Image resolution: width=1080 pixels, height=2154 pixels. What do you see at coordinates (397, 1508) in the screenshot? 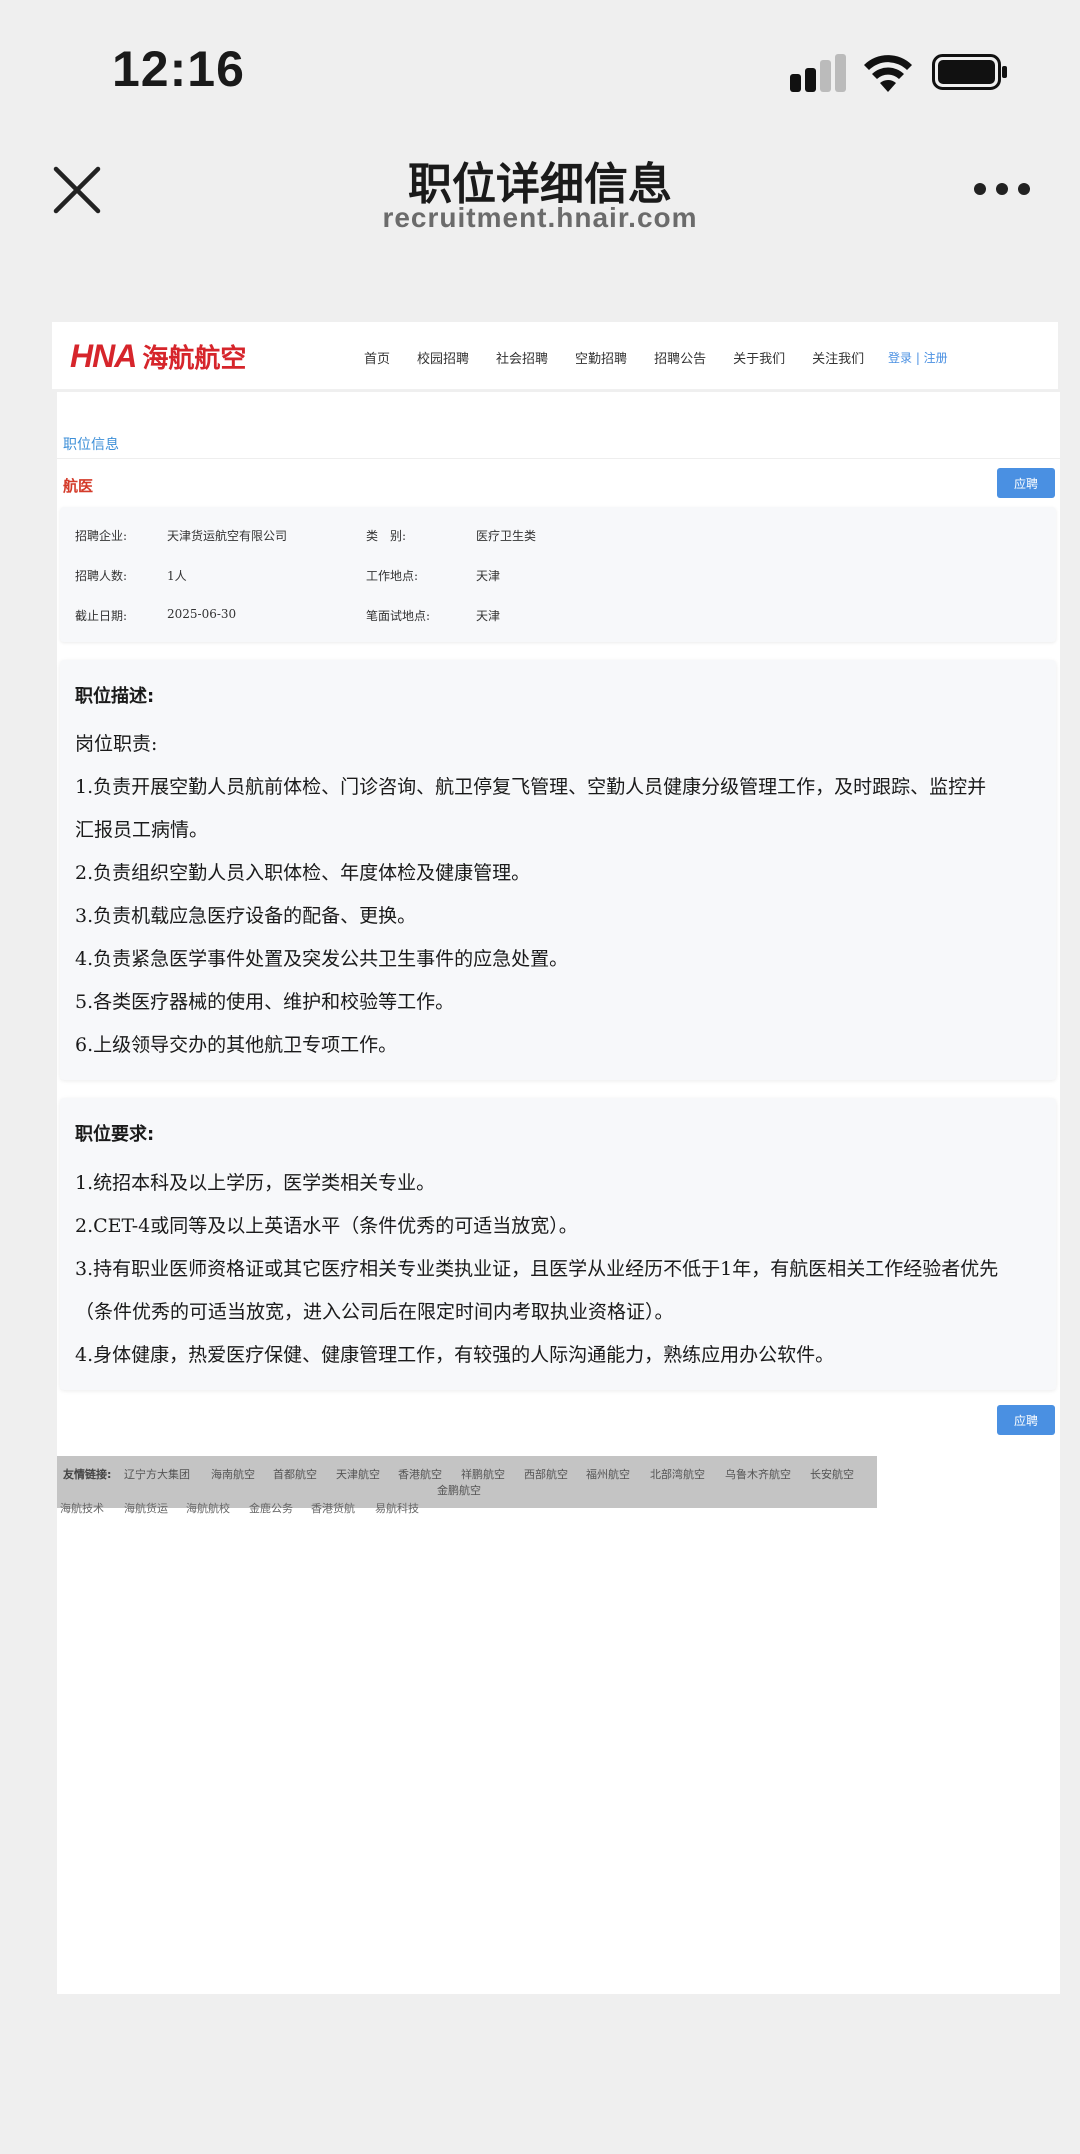
I see `friend-link: 易航科技` at bounding box center [397, 1508].